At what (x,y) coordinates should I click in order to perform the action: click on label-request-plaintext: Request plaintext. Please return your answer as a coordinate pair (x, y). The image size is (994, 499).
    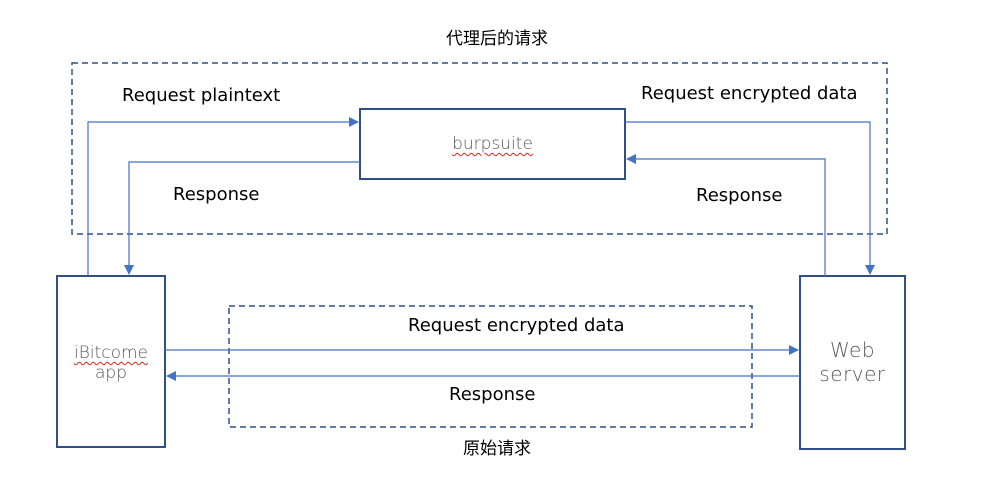
    Looking at the image, I should click on (201, 95).